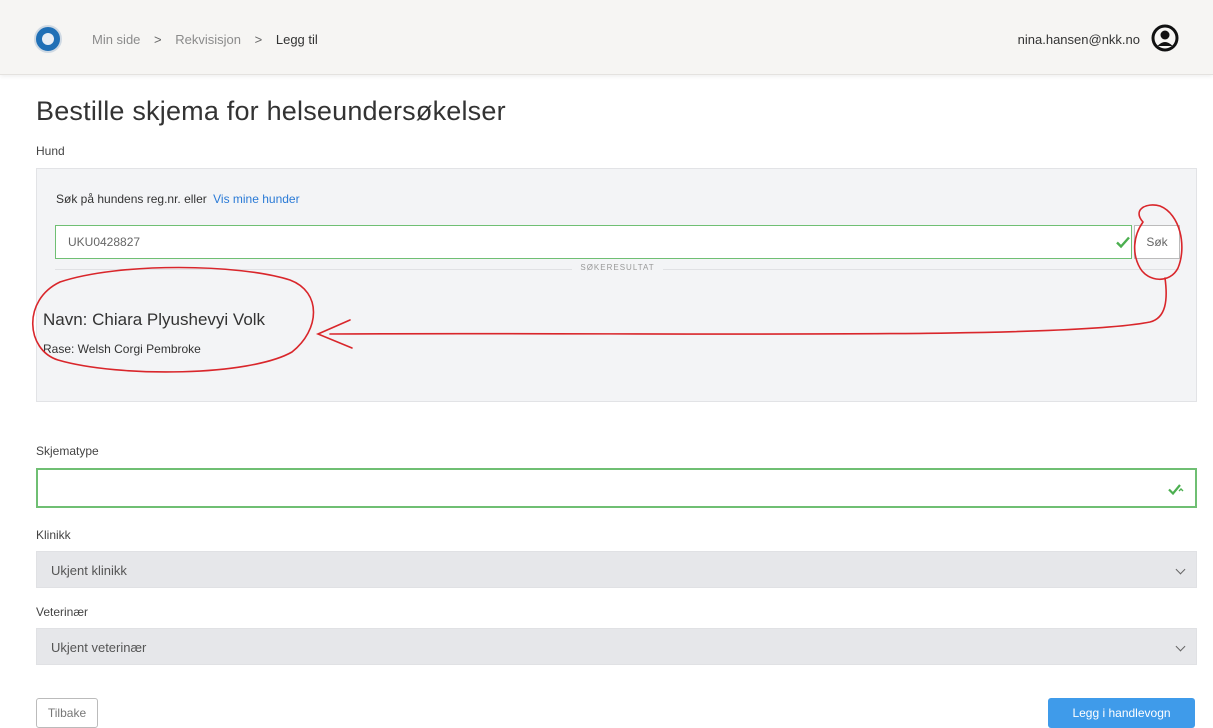 The width and height of the screenshot is (1213, 728). What do you see at coordinates (67, 451) in the screenshot?
I see `schema-type-label: Skjematype` at bounding box center [67, 451].